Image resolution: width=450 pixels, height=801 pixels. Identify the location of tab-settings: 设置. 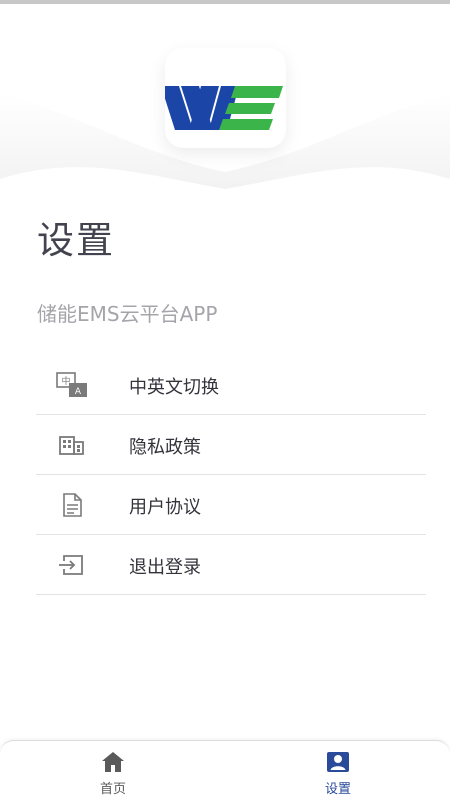
(338, 771).